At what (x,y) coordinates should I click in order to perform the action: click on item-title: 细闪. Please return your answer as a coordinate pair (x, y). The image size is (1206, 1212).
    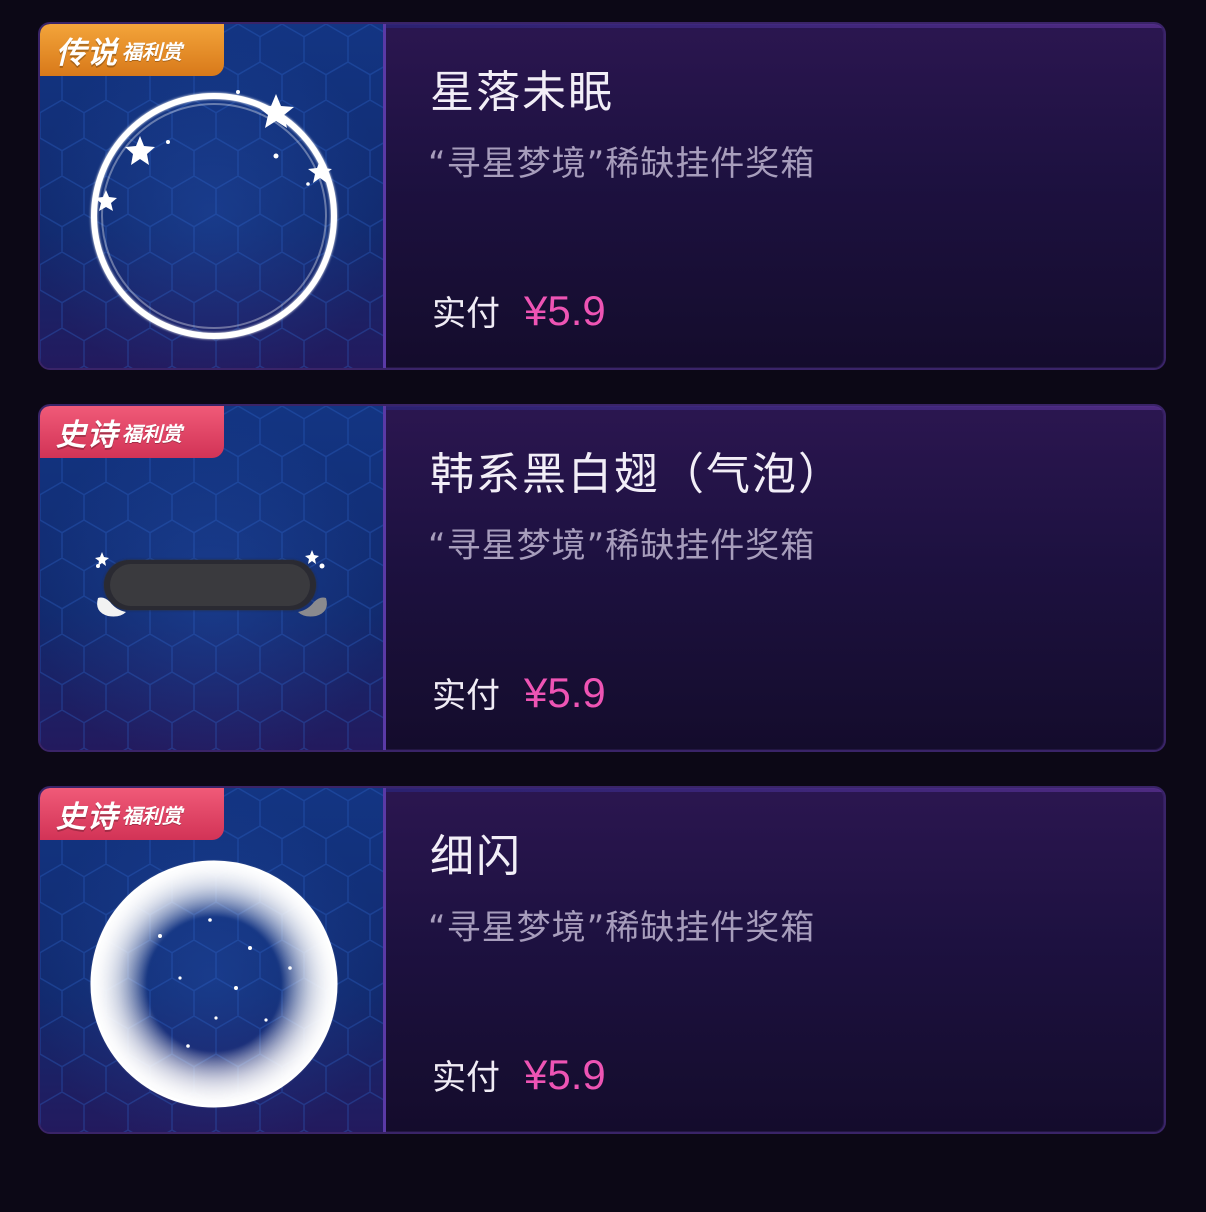
    Looking at the image, I should click on (476, 856).